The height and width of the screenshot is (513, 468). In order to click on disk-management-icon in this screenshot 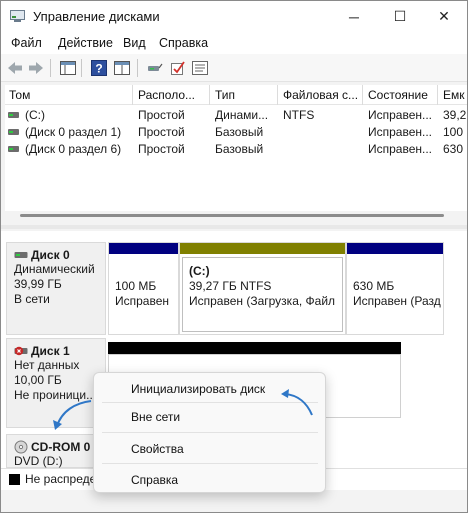, I will do `click(17, 16)`.